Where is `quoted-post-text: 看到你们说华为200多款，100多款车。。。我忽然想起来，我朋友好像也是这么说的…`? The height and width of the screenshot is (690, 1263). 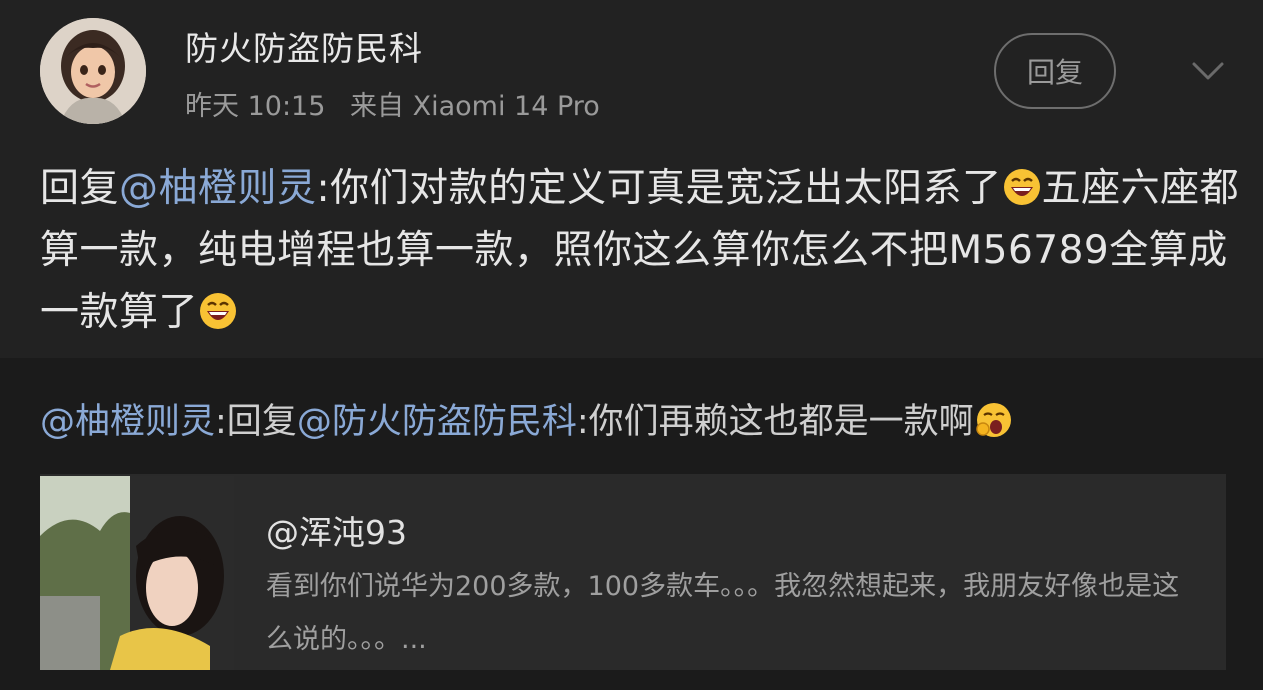
quoted-post-text: 看到你们说华为200多款，100多款车。。。我忽然想起来，我朋友好像也是这么说的… is located at coordinates (723, 613).